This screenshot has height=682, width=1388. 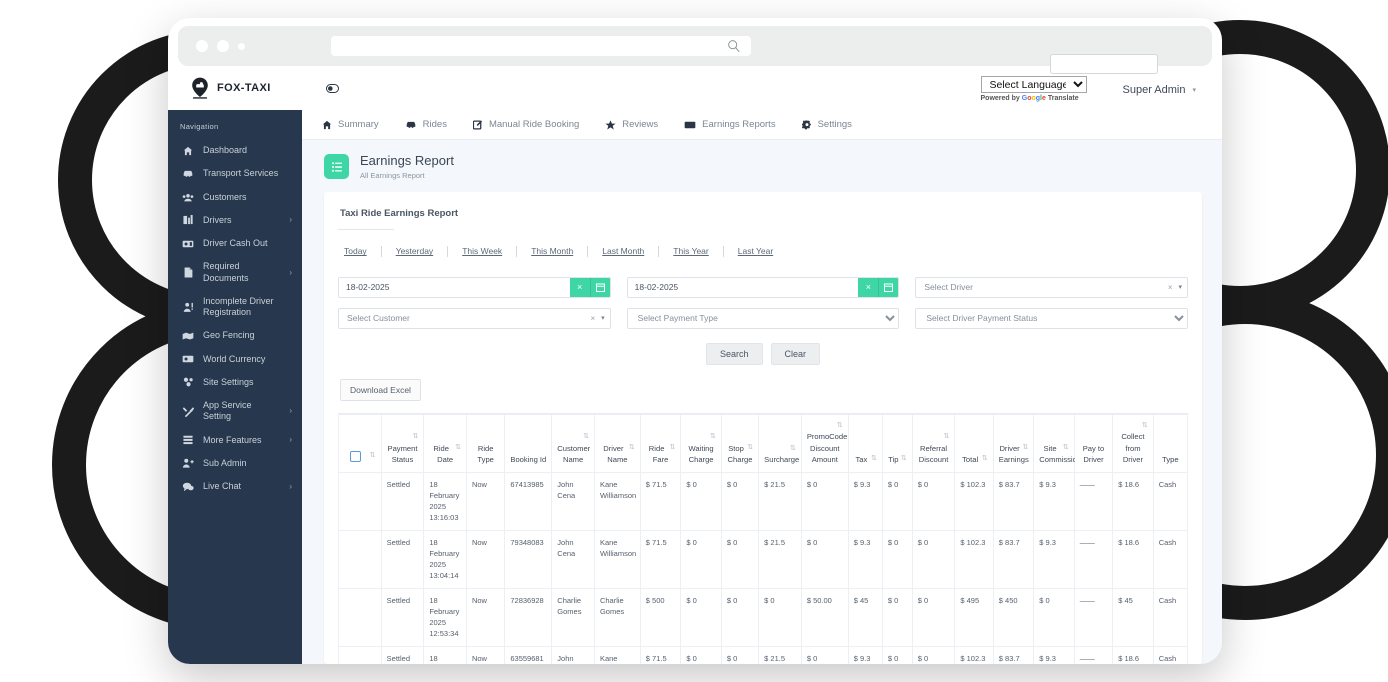 I want to click on search-button: Search, so click(x=734, y=353).